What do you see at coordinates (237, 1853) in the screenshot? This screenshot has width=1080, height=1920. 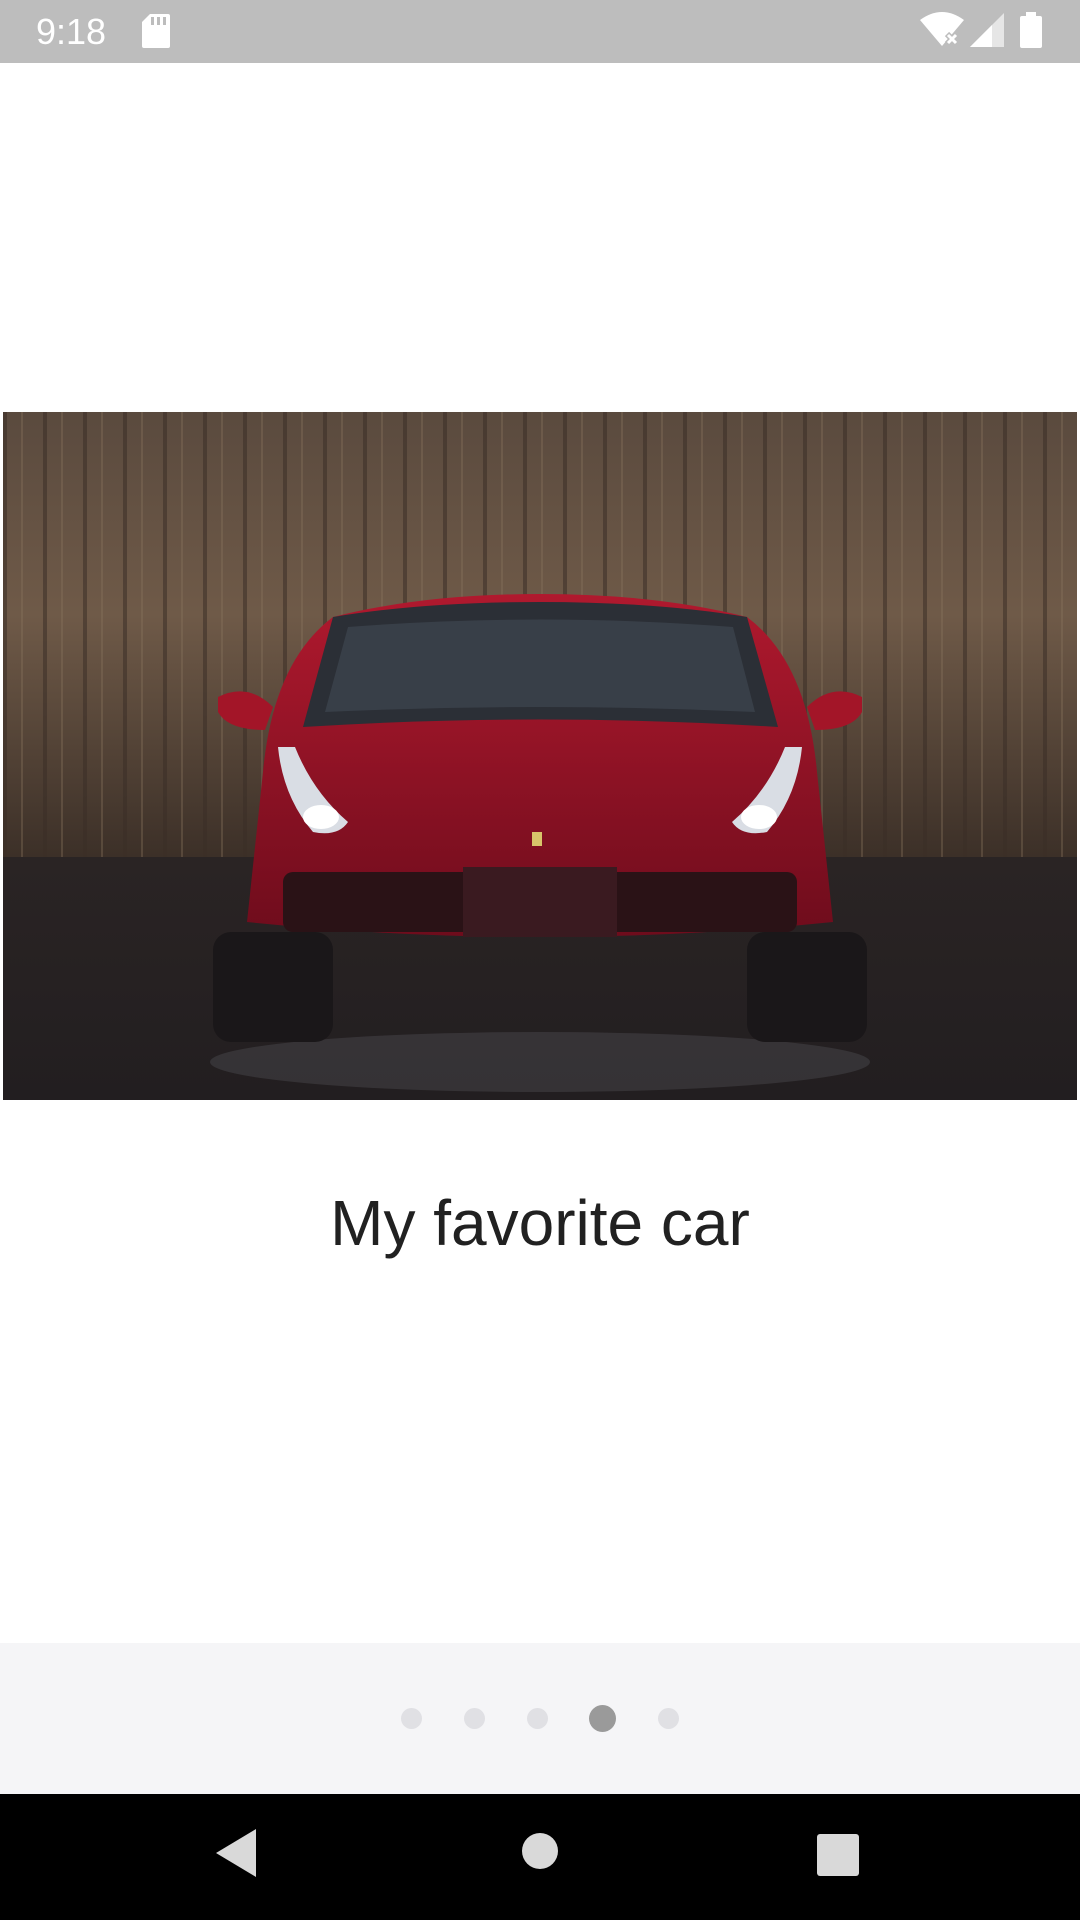 I see `back-icon` at bounding box center [237, 1853].